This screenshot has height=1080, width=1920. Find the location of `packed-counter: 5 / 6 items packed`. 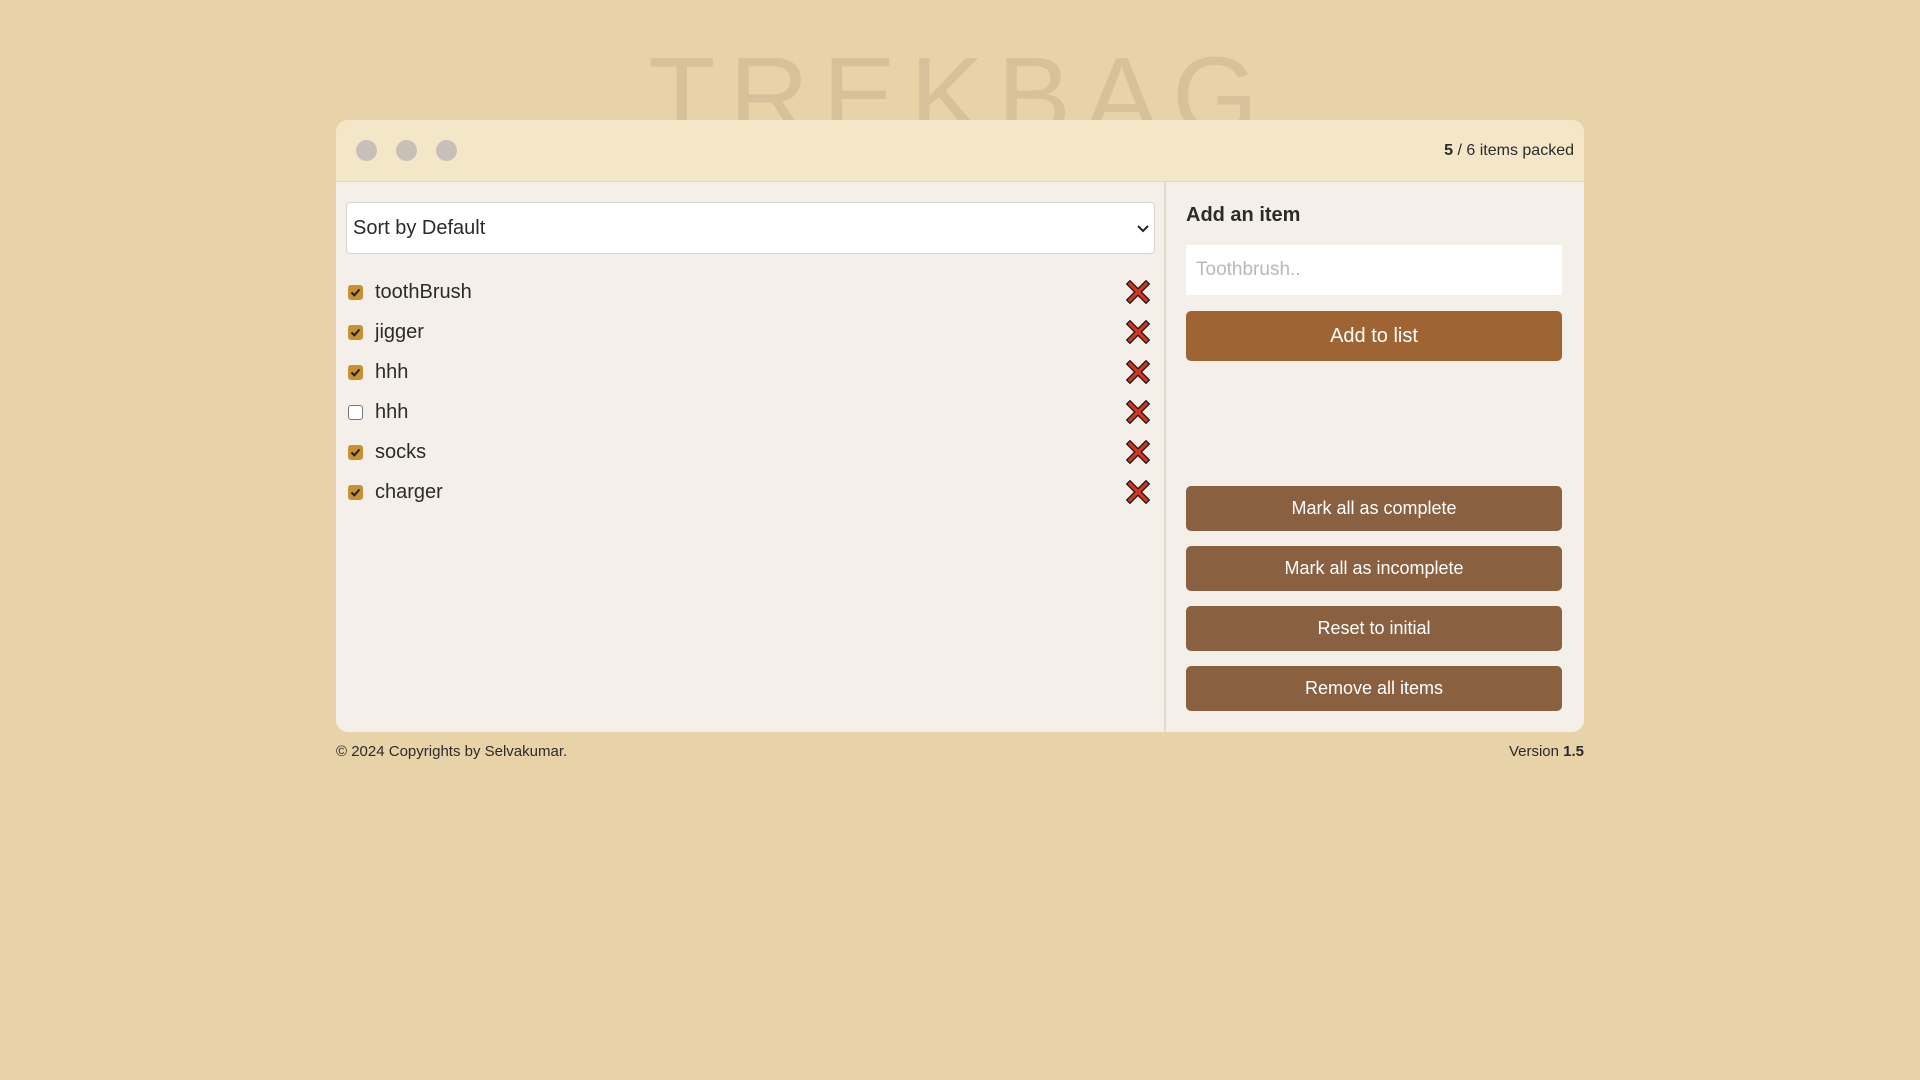

packed-counter: 5 / 6 items packed is located at coordinates (1509, 151).